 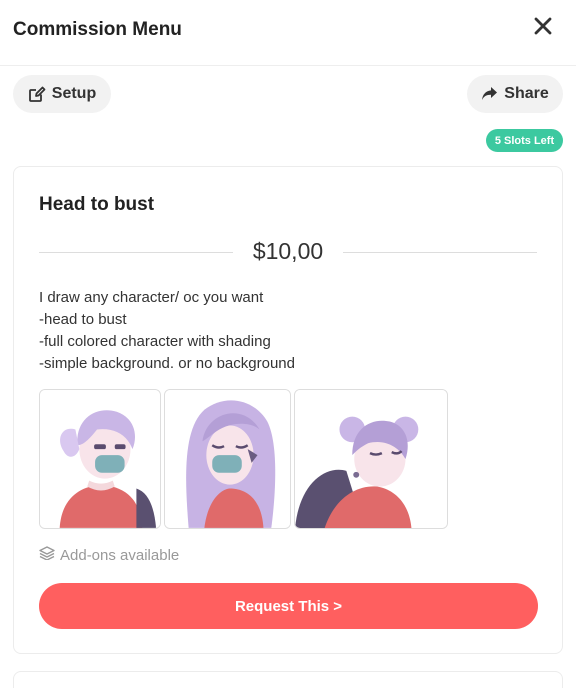 What do you see at coordinates (489, 94) in the screenshot?
I see `share-arrow-icon` at bounding box center [489, 94].